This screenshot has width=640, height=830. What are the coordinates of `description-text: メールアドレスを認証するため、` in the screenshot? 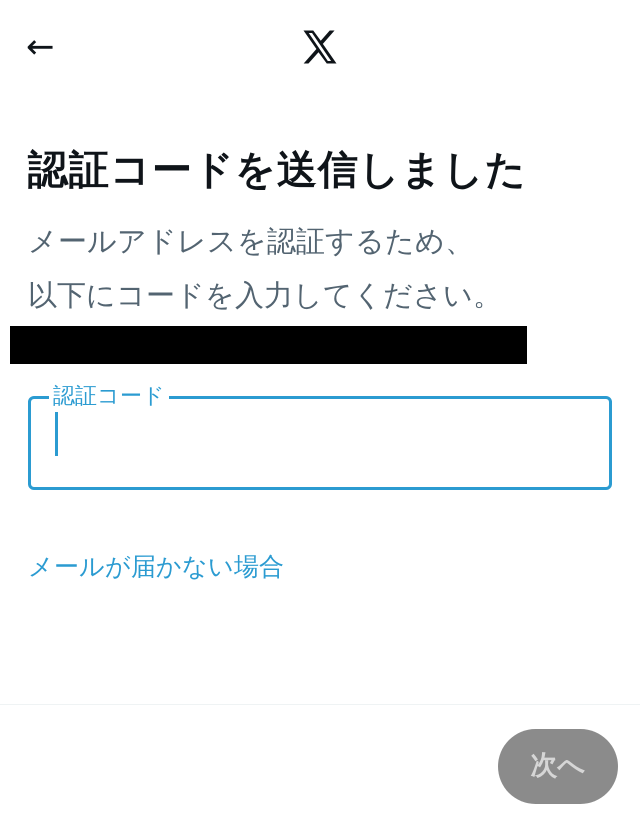 It's located at (251, 241).